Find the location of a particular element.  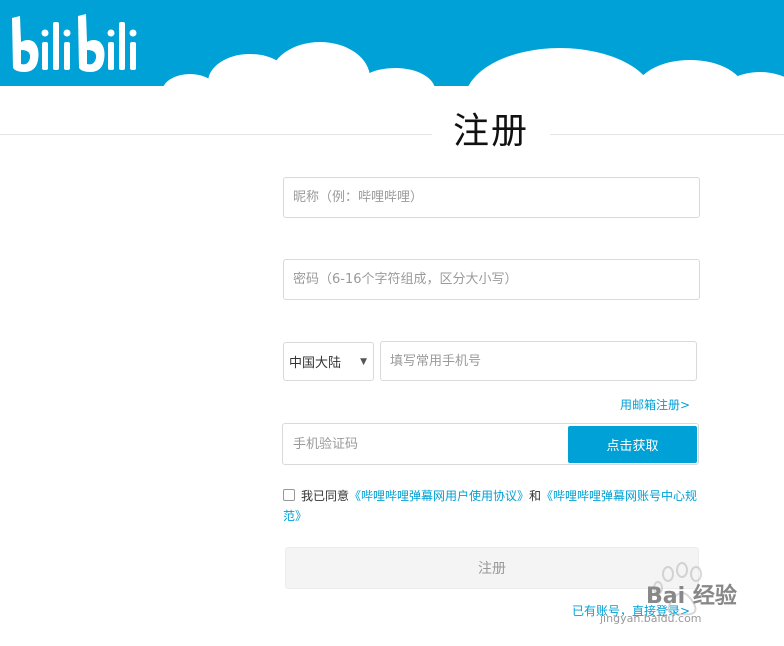

nickname-input is located at coordinates (496, 197).